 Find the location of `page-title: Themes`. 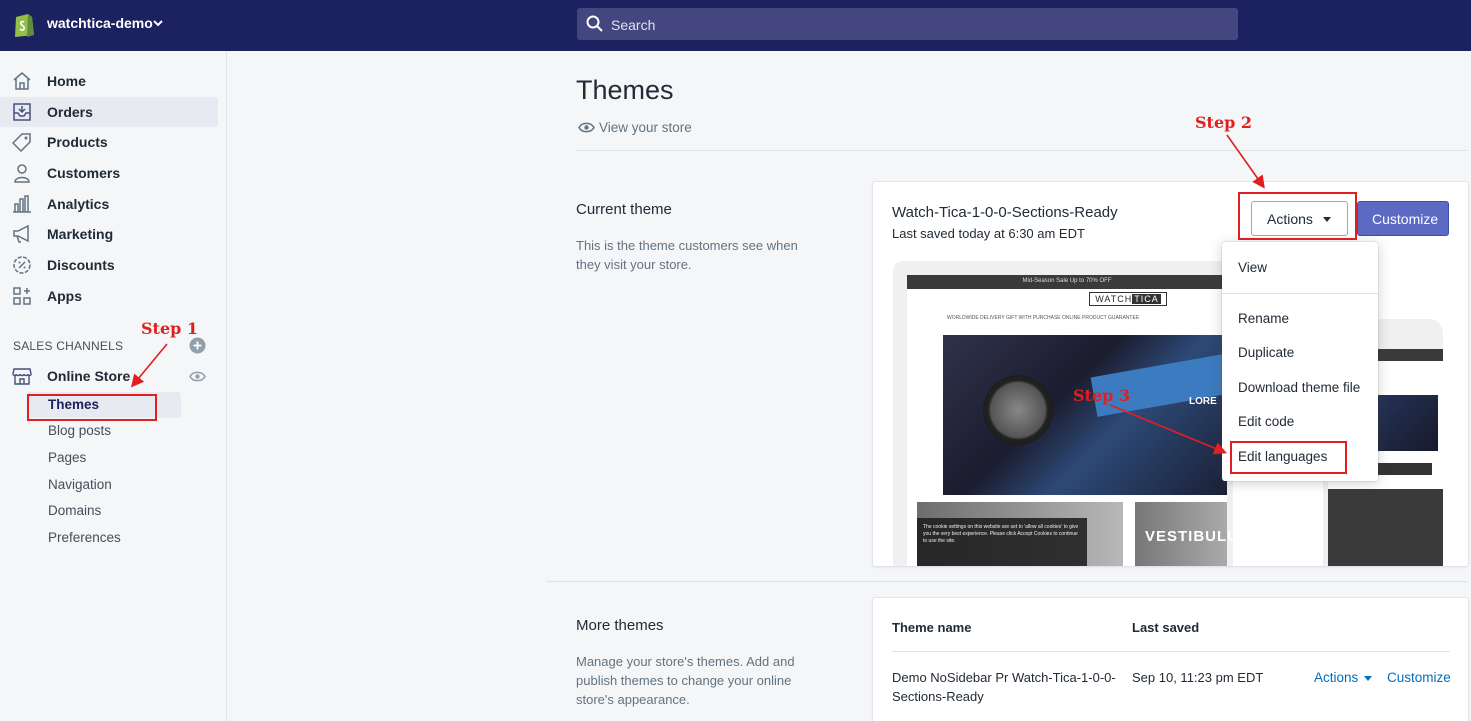

page-title: Themes is located at coordinates (625, 90).